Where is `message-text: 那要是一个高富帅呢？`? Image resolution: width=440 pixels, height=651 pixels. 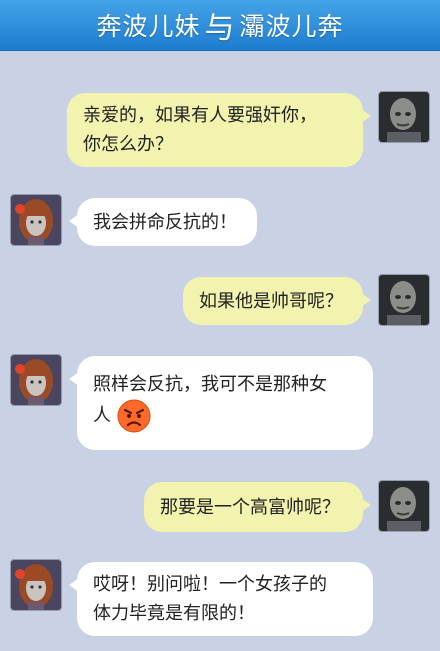 message-text: 那要是一个高富帅呢？ is located at coordinates (250, 507).